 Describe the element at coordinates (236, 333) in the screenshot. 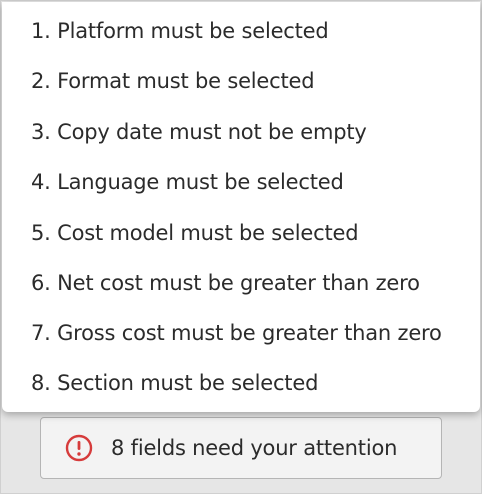

I see `validation-error-item: 7. Gross cost must be greater than zero` at that location.